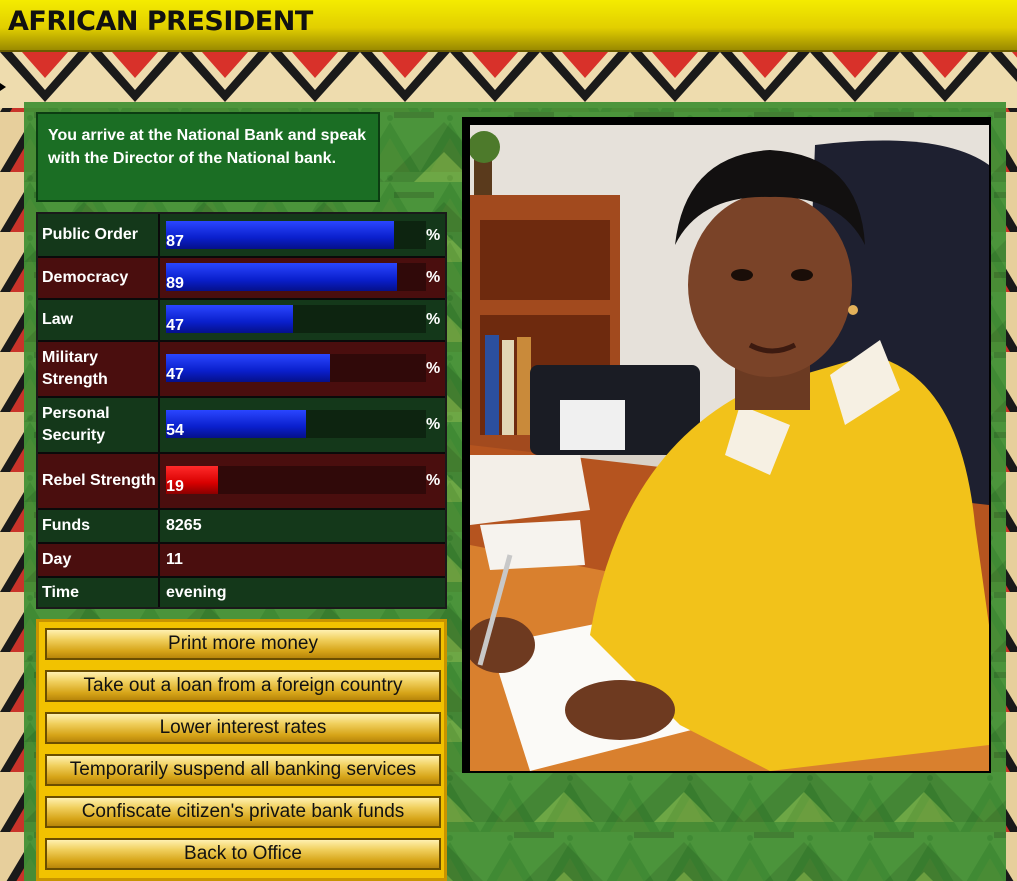  I want to click on info-label: Day, so click(99, 560).